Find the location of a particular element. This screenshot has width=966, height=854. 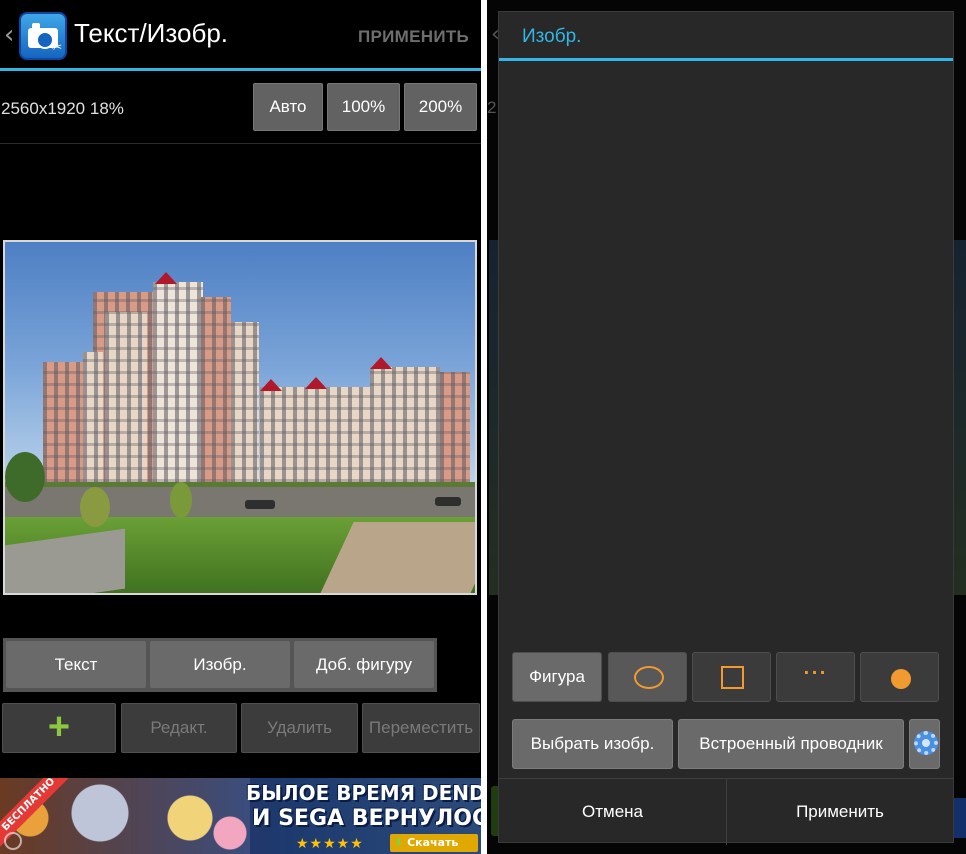

ad-rating-stars: ★★★★★ is located at coordinates (330, 844).